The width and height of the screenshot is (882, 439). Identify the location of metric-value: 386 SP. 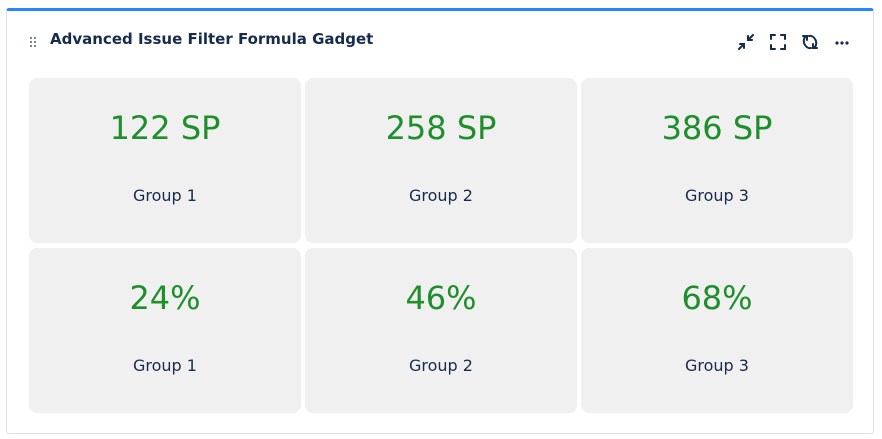
(717, 128).